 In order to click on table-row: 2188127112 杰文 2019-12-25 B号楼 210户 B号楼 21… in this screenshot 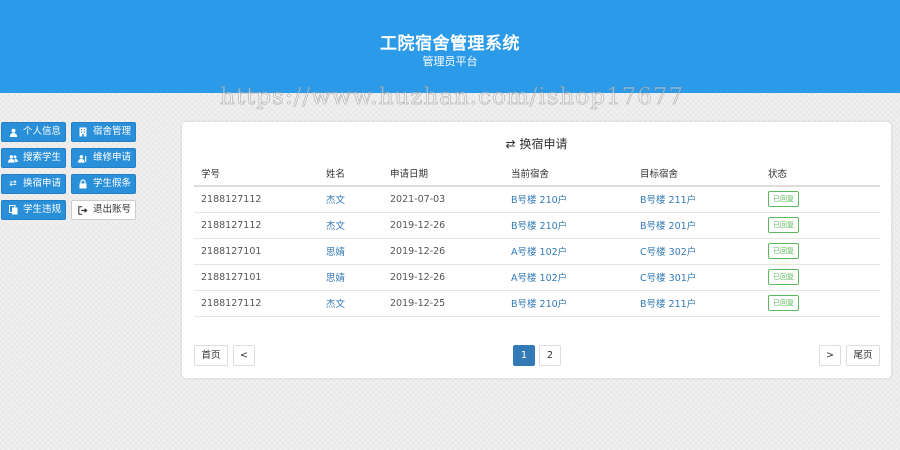, I will do `click(537, 303)`.